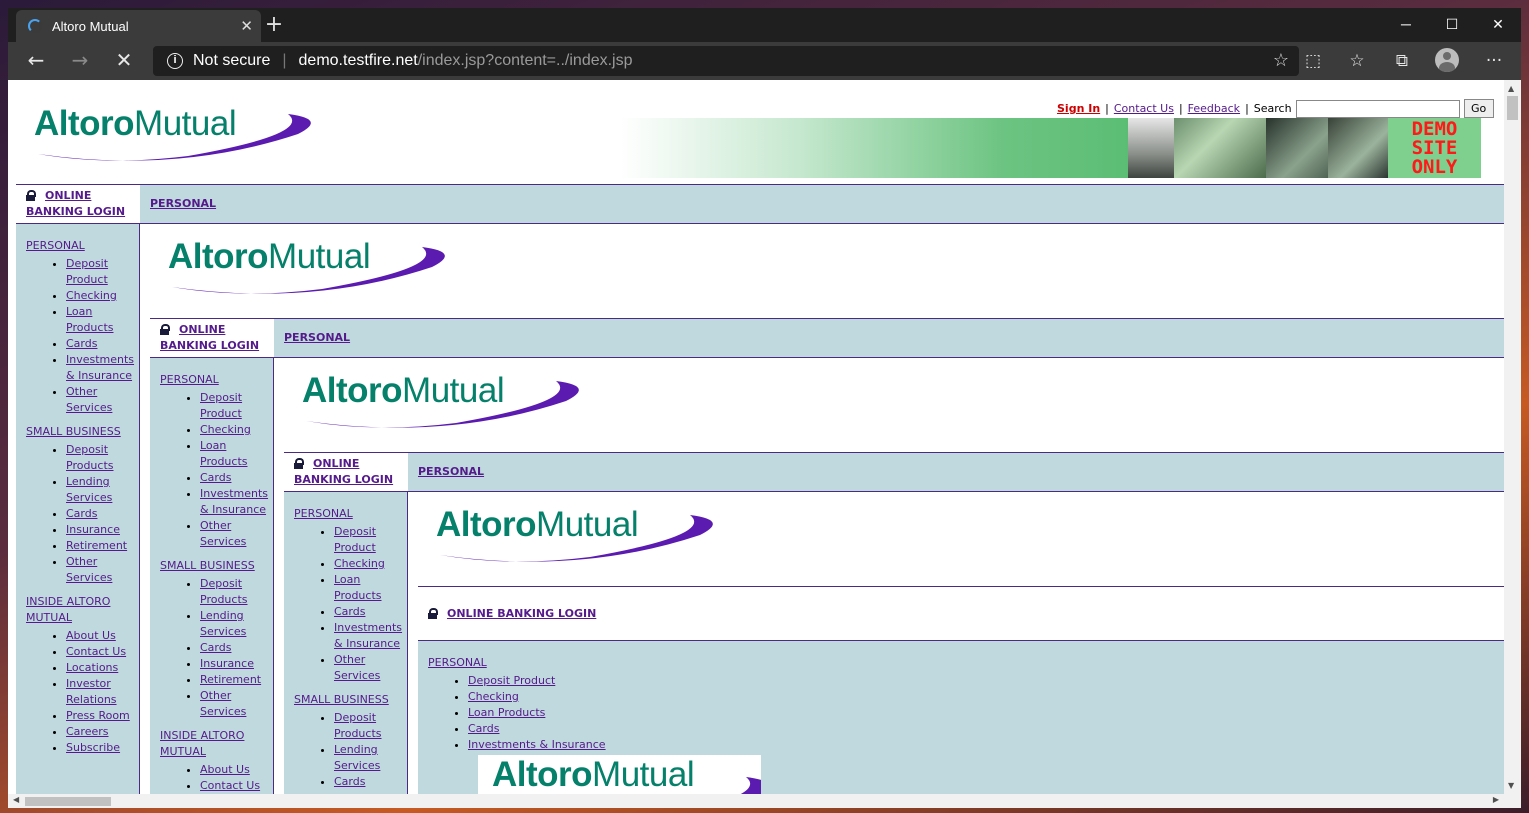 The image size is (1529, 813). What do you see at coordinates (1402, 61) in the screenshot?
I see `collections-icon: ⧉` at bounding box center [1402, 61].